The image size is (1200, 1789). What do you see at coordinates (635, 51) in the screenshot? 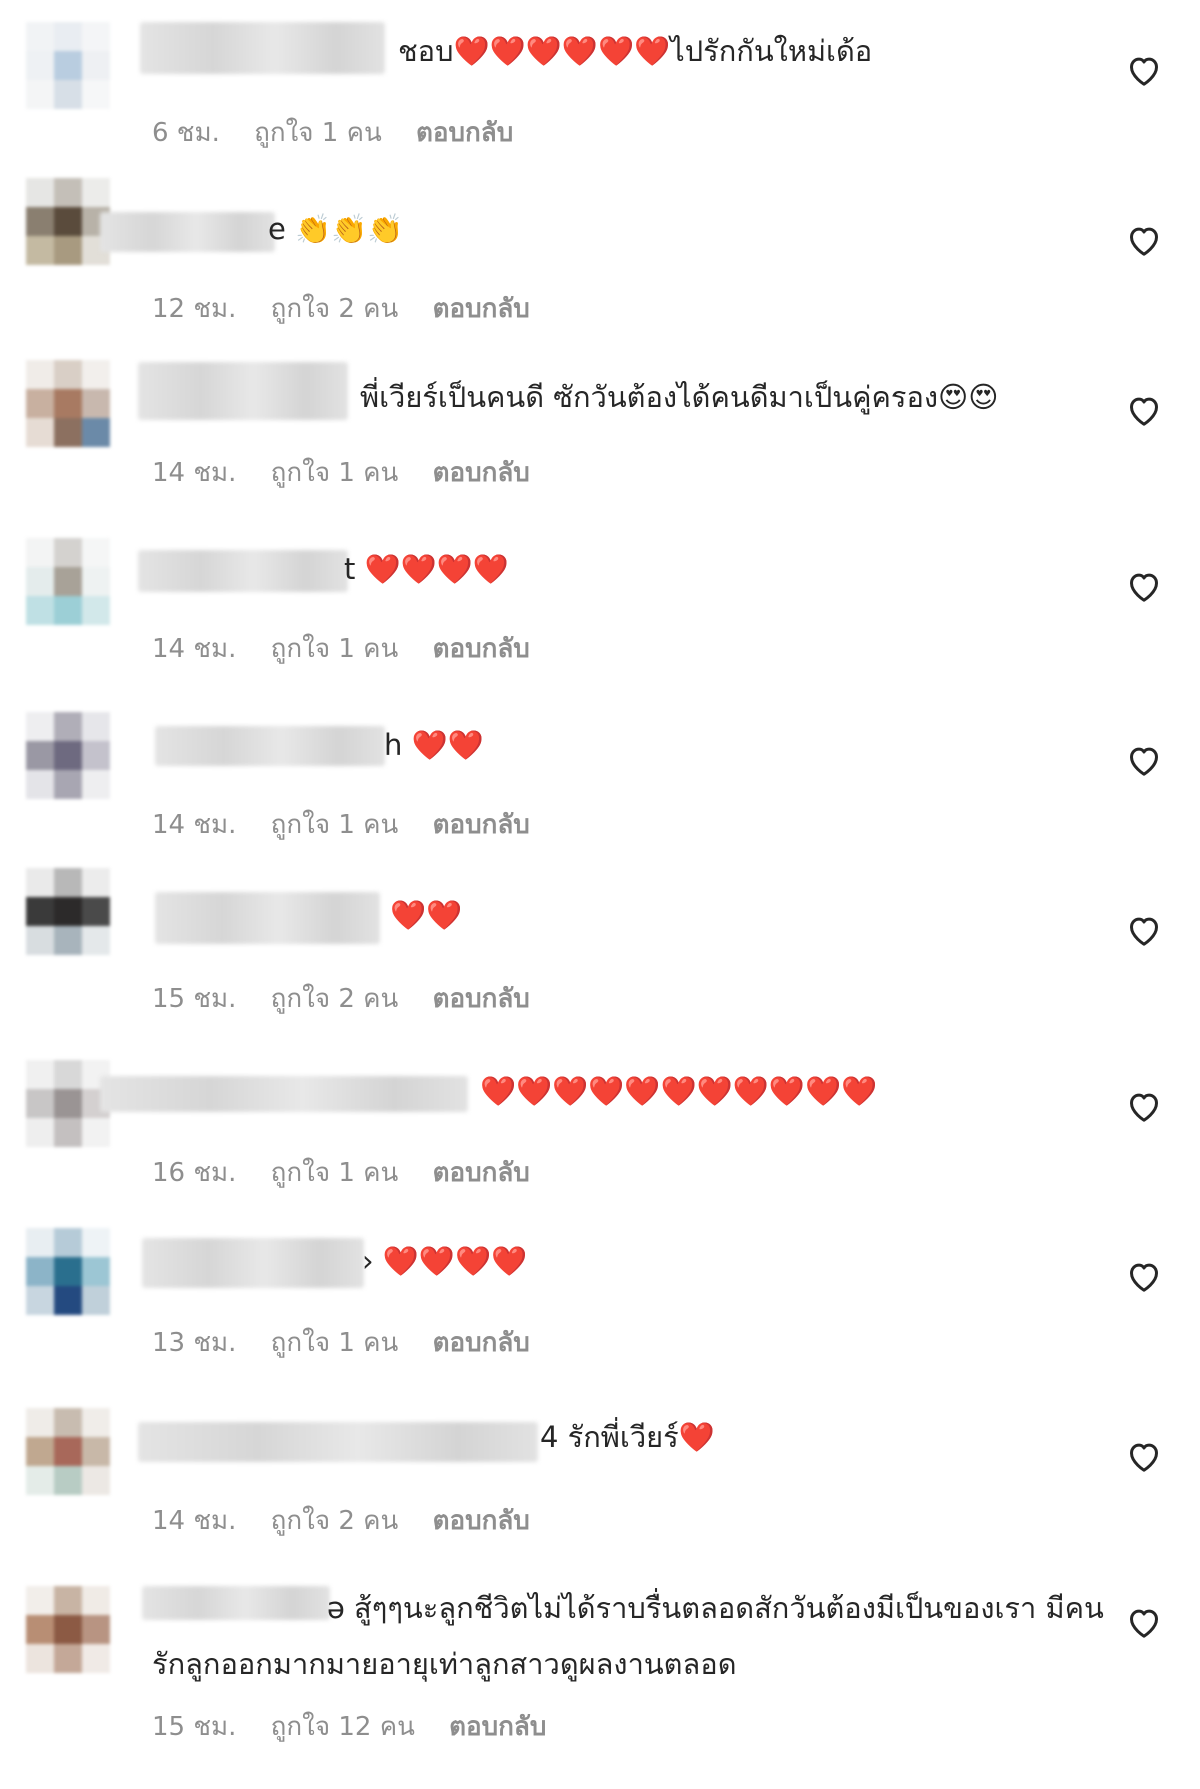
I see `comment-text: ชอบ❤️❤️❤️❤️❤️❤️ไปรักกันใหม่เด้อ` at bounding box center [635, 51].